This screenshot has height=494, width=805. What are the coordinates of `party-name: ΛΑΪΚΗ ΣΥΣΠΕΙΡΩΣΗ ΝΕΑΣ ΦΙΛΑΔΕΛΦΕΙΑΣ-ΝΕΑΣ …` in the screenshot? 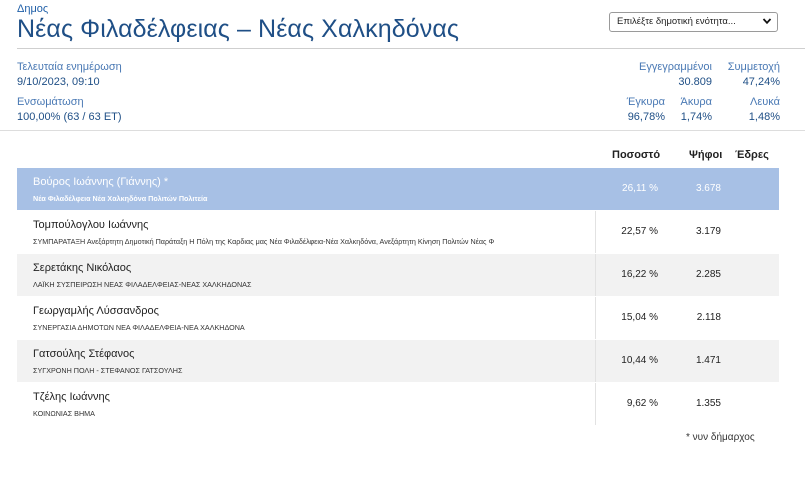 It's located at (142, 284).